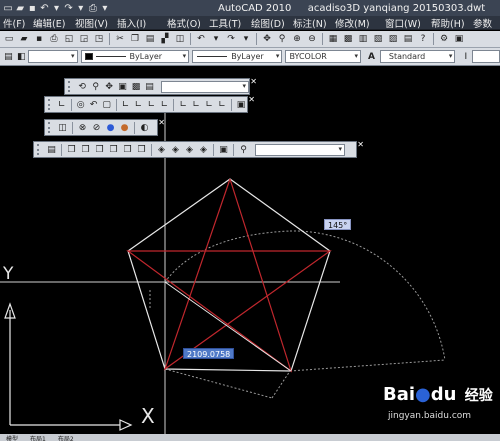  Describe the element at coordinates (21, 56) in the screenshot. I see `layer-state-icon: ◧` at that location.